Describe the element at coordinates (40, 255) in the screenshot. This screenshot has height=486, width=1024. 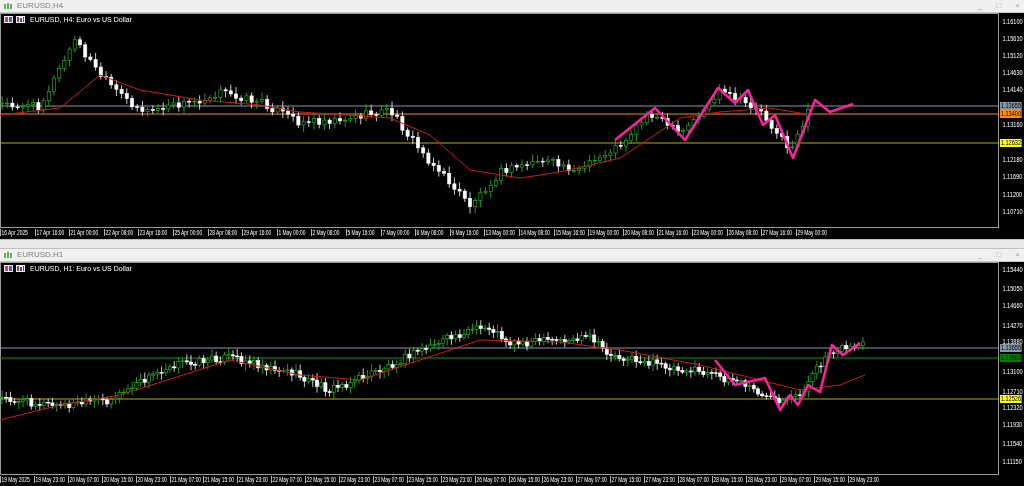
I see `window-title: EURUSD,H1` at that location.